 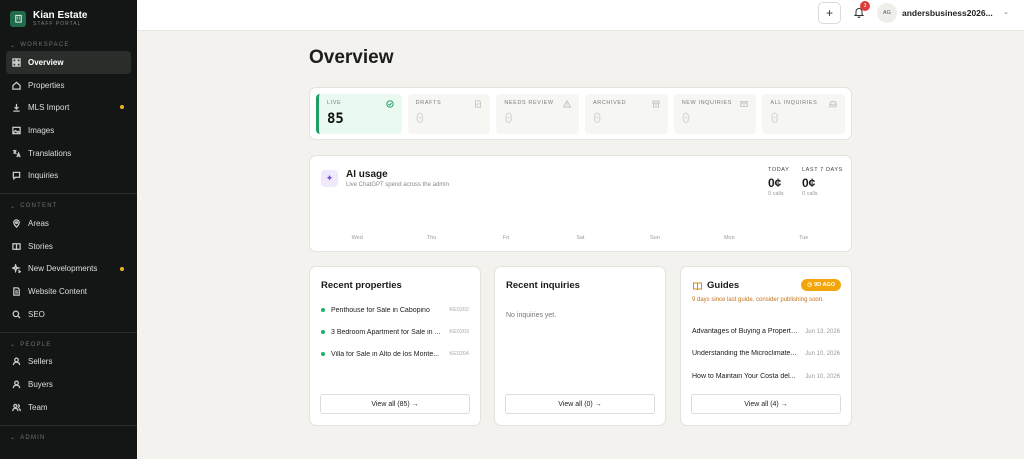 I want to click on view-all-inquiries-button: View all (0) →, so click(x=580, y=404).